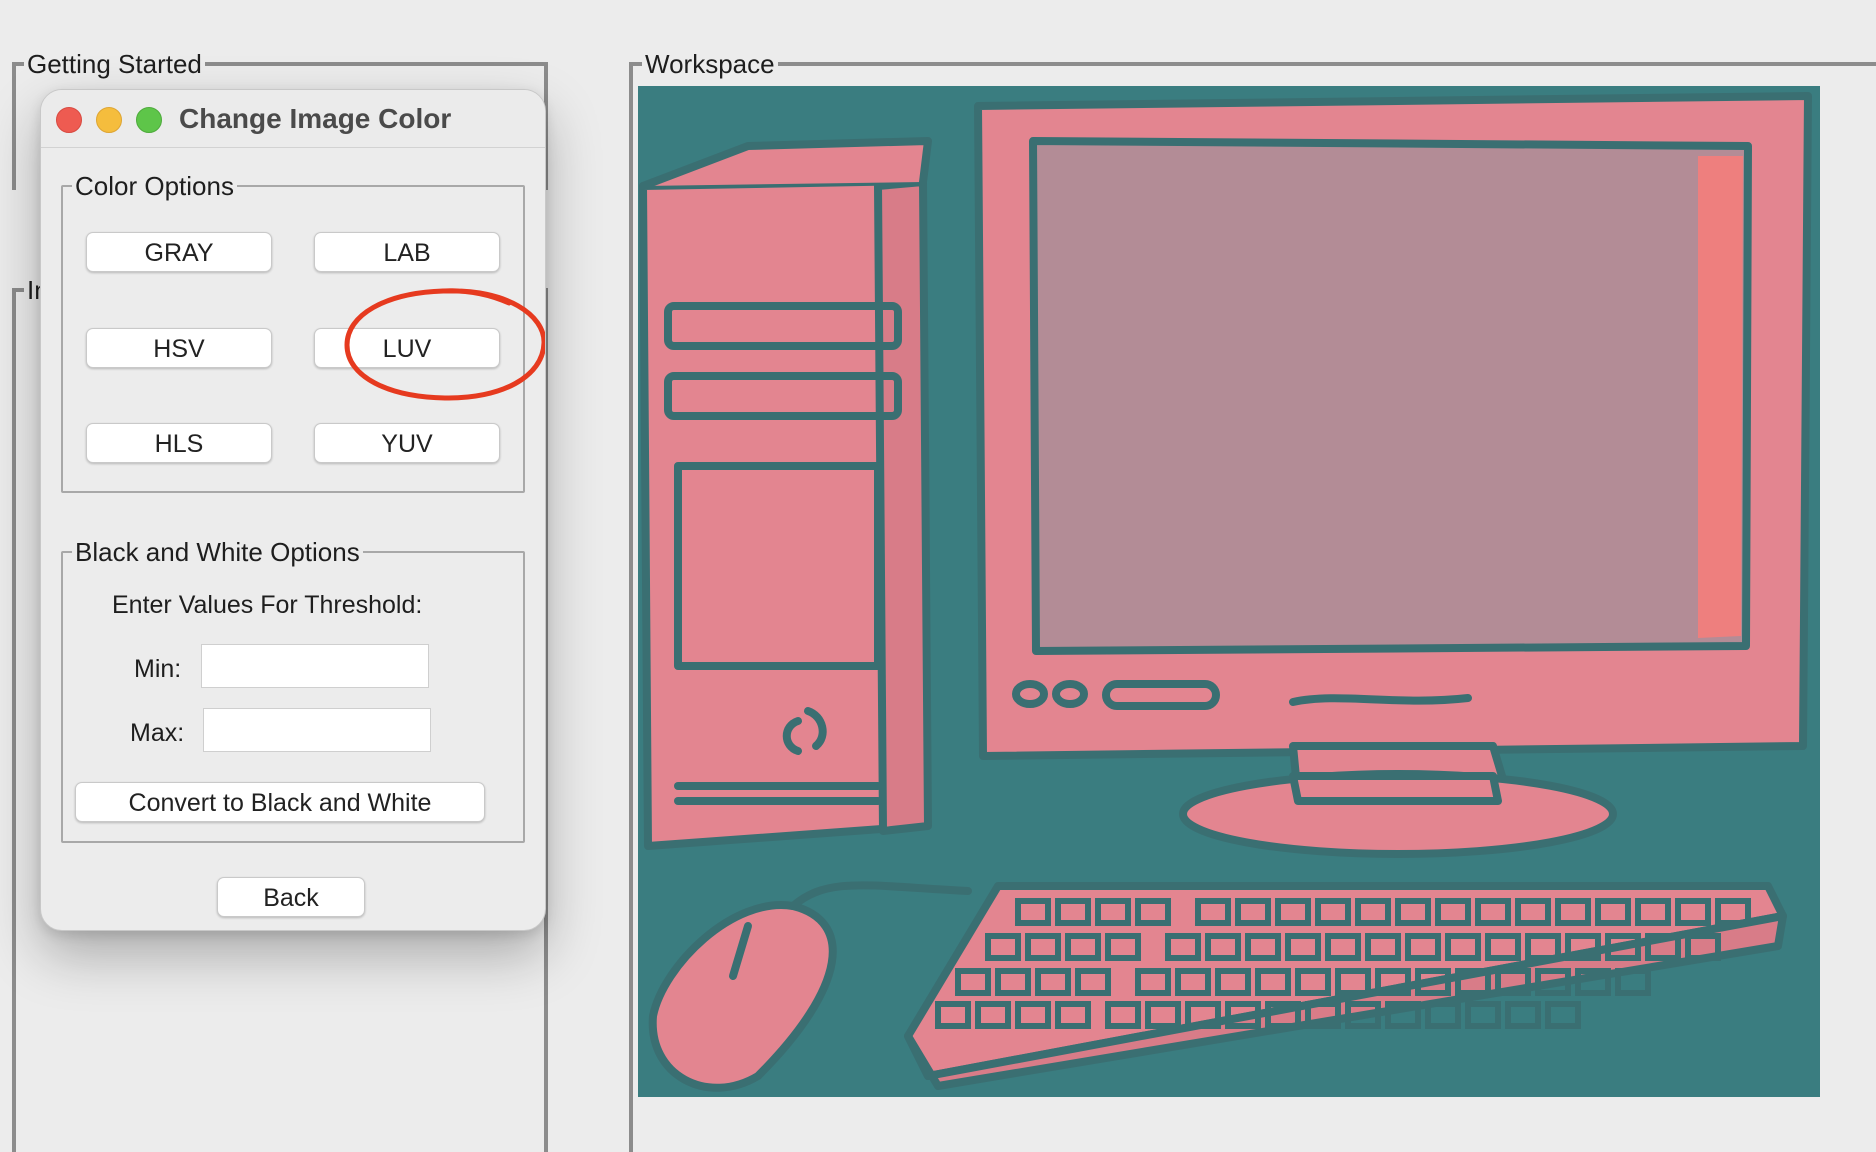 The width and height of the screenshot is (1876, 1152). What do you see at coordinates (407, 348) in the screenshot?
I see `luv-button: LUV` at bounding box center [407, 348].